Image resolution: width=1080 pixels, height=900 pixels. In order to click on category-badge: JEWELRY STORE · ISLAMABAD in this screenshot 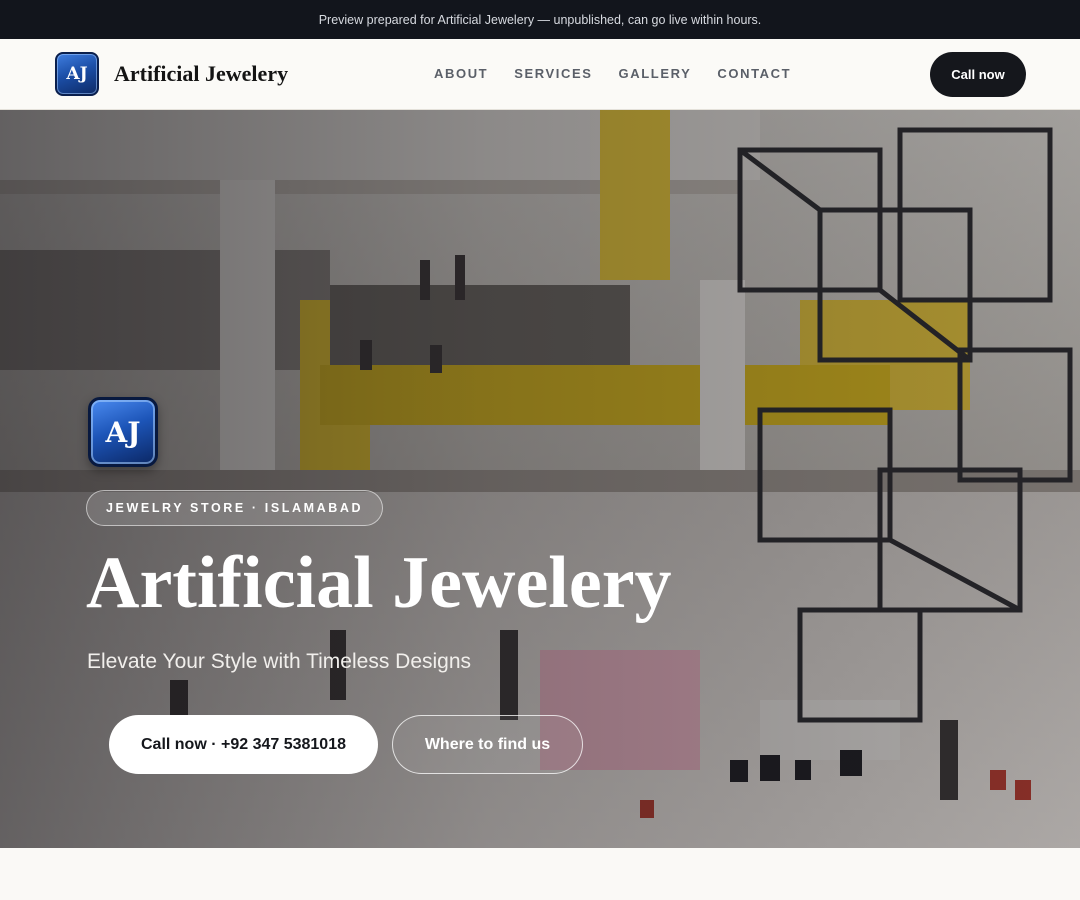, I will do `click(235, 508)`.